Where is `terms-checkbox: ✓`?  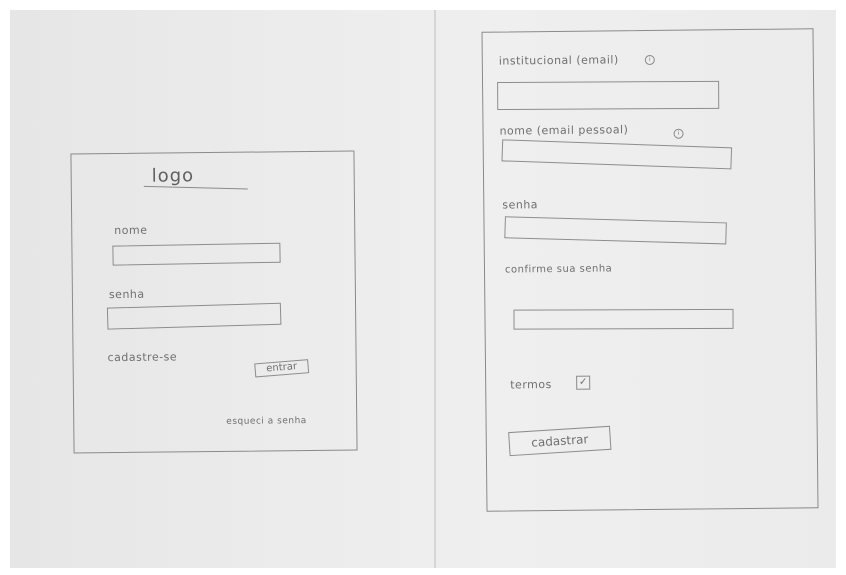 terms-checkbox: ✓ is located at coordinates (583, 382).